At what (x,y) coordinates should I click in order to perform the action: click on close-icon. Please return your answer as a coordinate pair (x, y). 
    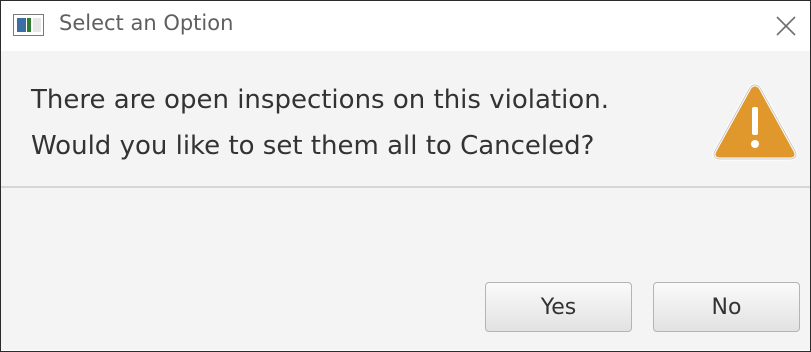
    Looking at the image, I should click on (786, 26).